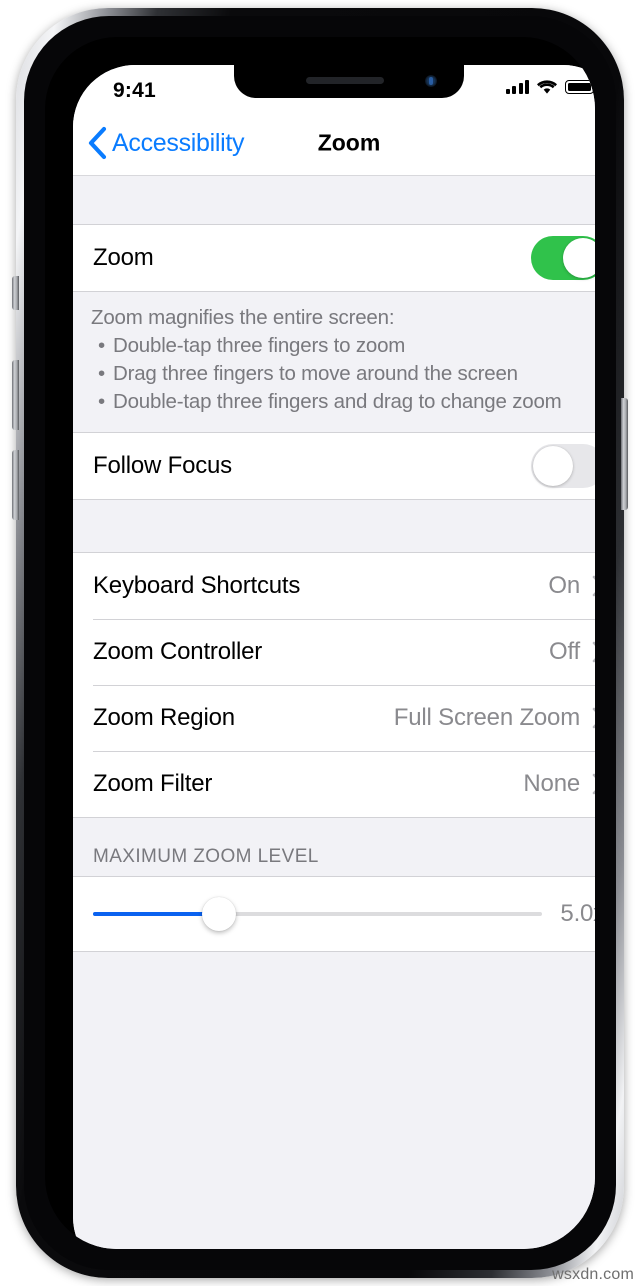 The height and width of the screenshot is (1286, 640). I want to click on row-zoom-region-value: Full Screen Zoom, so click(486, 717).